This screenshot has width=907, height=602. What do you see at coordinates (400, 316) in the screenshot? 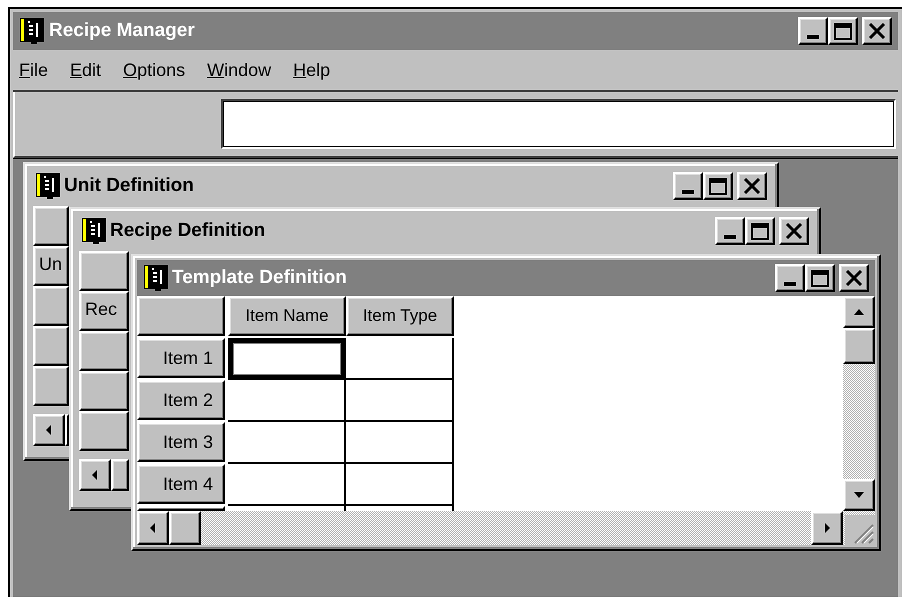
I see `column-header: Item Type` at bounding box center [400, 316].